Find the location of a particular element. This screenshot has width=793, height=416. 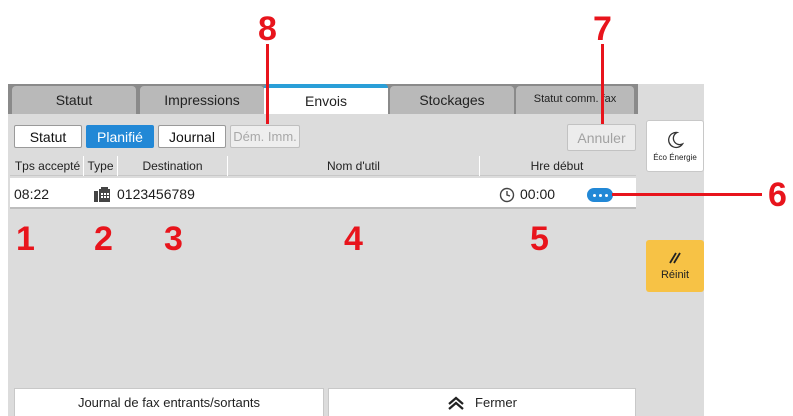

column-header-accepted-time: Tps accepté is located at coordinates (48, 166).